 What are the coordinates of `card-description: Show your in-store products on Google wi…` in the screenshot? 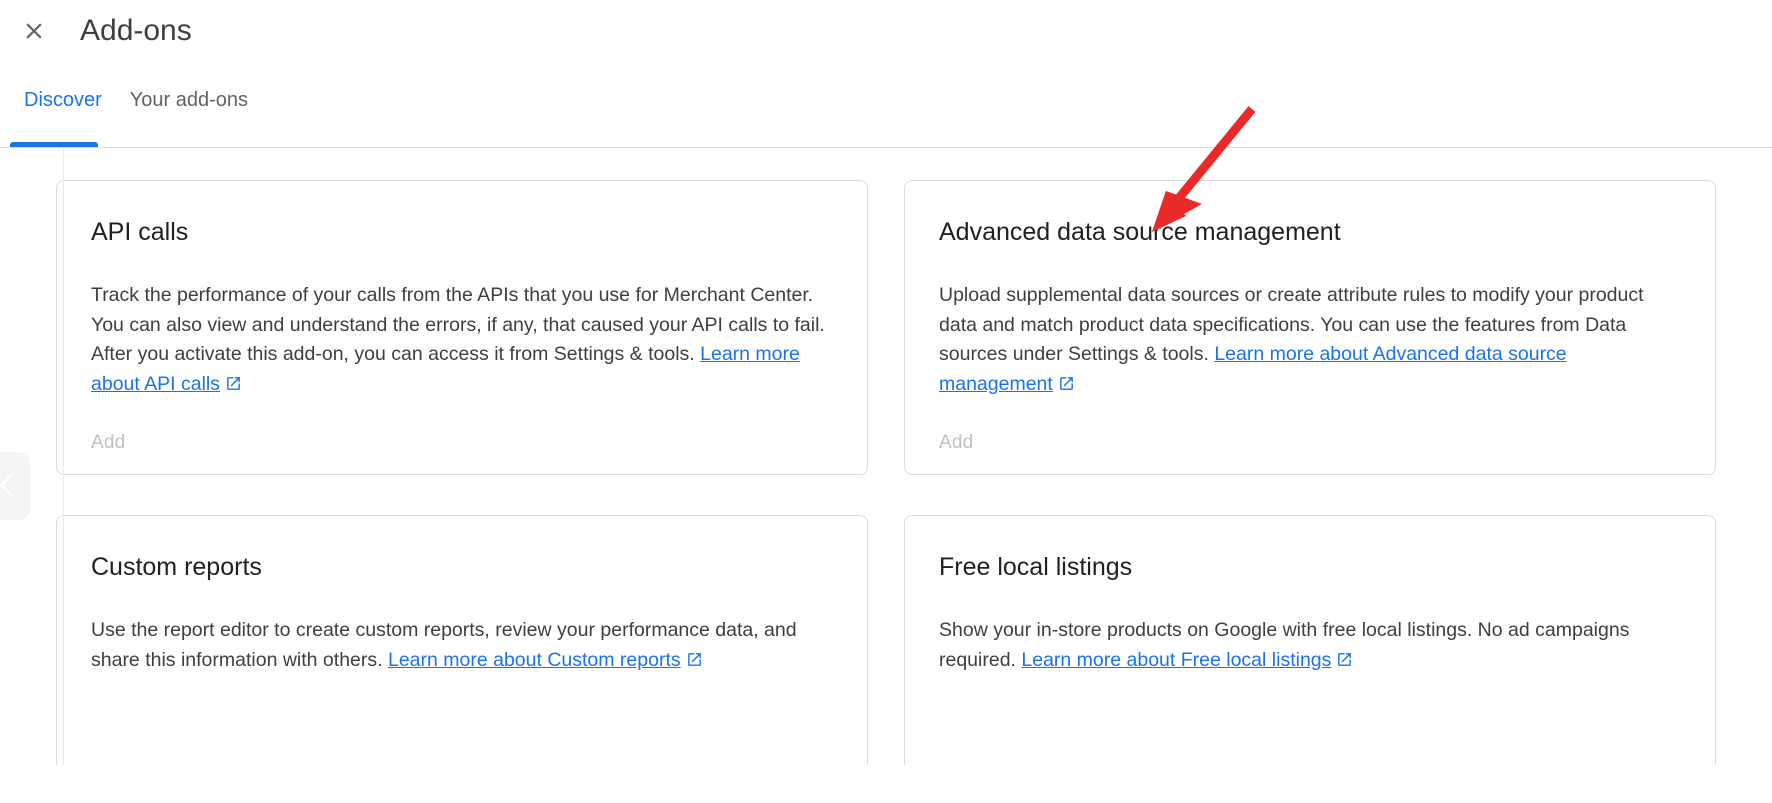 It's located at (1310, 646).